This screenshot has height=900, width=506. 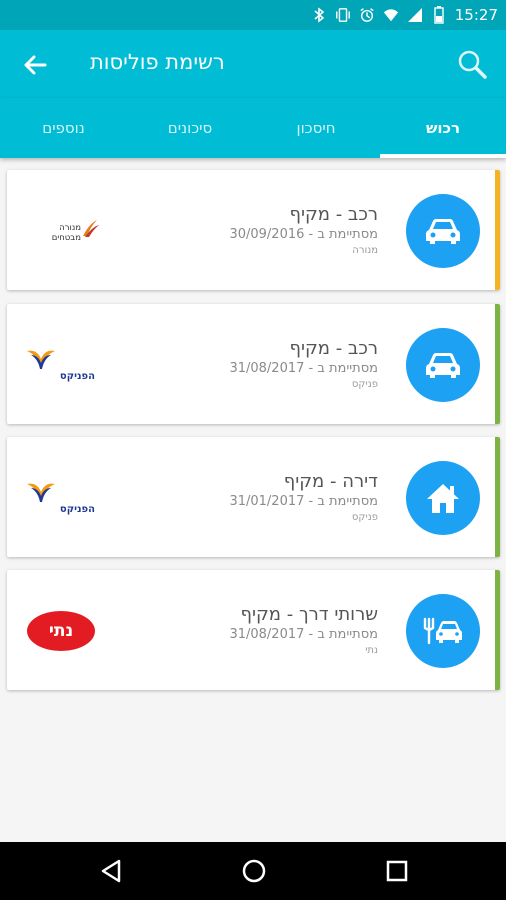 I want to click on road-service-icon, so click(x=443, y=631).